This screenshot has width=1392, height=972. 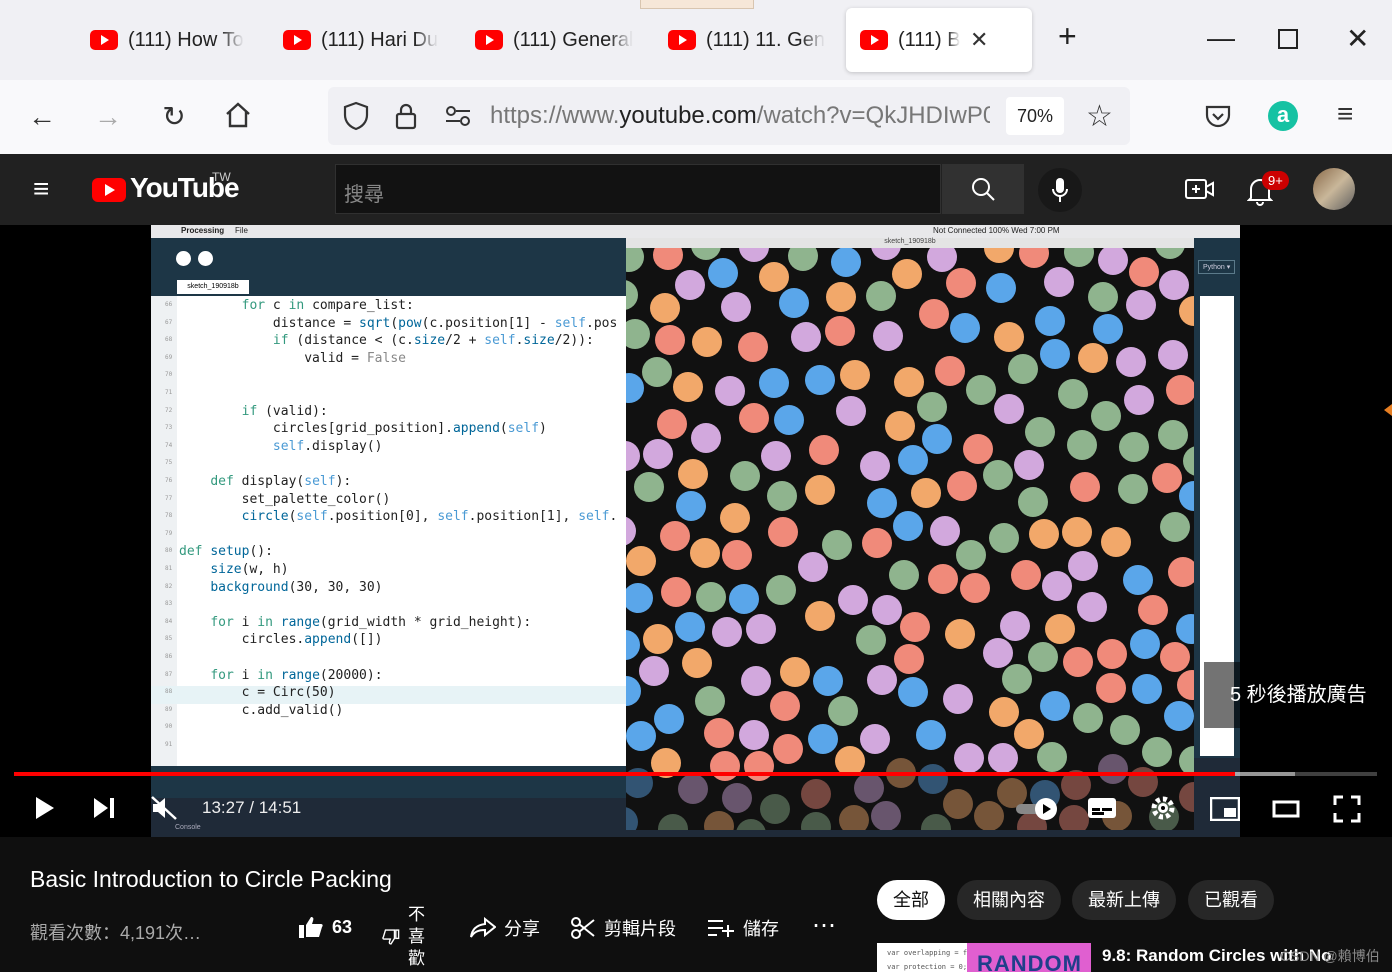 What do you see at coordinates (104, 810) in the screenshot?
I see `next-video-icon` at bounding box center [104, 810].